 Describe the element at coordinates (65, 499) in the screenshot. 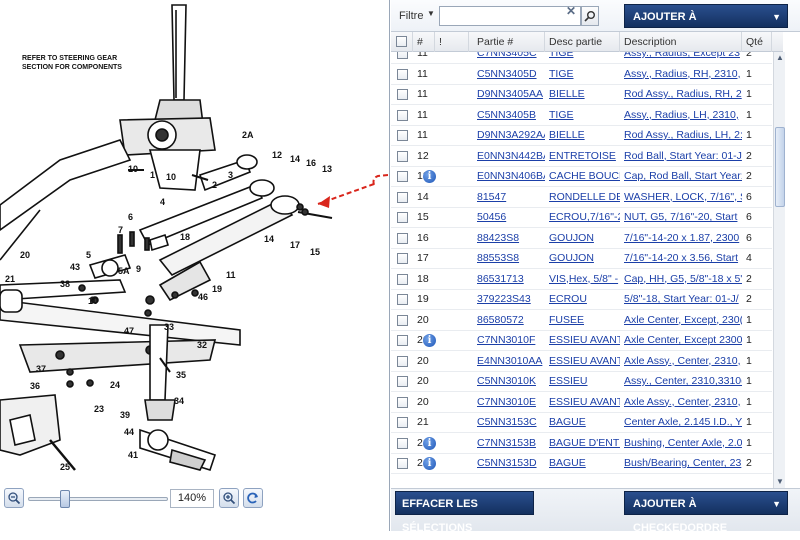

I see `zoom-slider-handle` at that location.